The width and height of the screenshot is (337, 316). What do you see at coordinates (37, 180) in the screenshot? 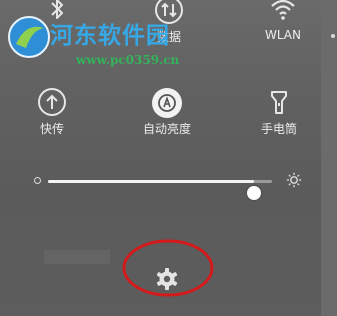
I see `brightness-low-icon` at bounding box center [37, 180].